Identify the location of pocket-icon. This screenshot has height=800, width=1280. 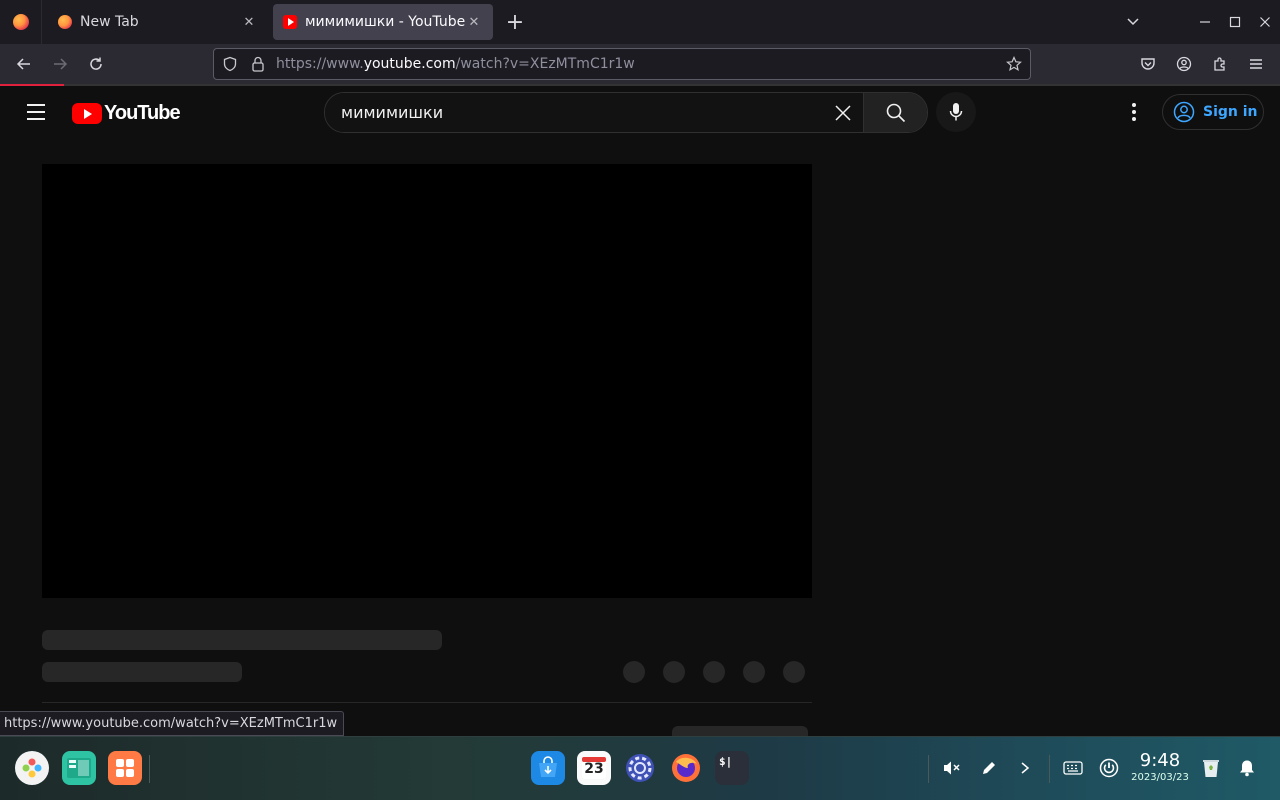
(1148, 64).